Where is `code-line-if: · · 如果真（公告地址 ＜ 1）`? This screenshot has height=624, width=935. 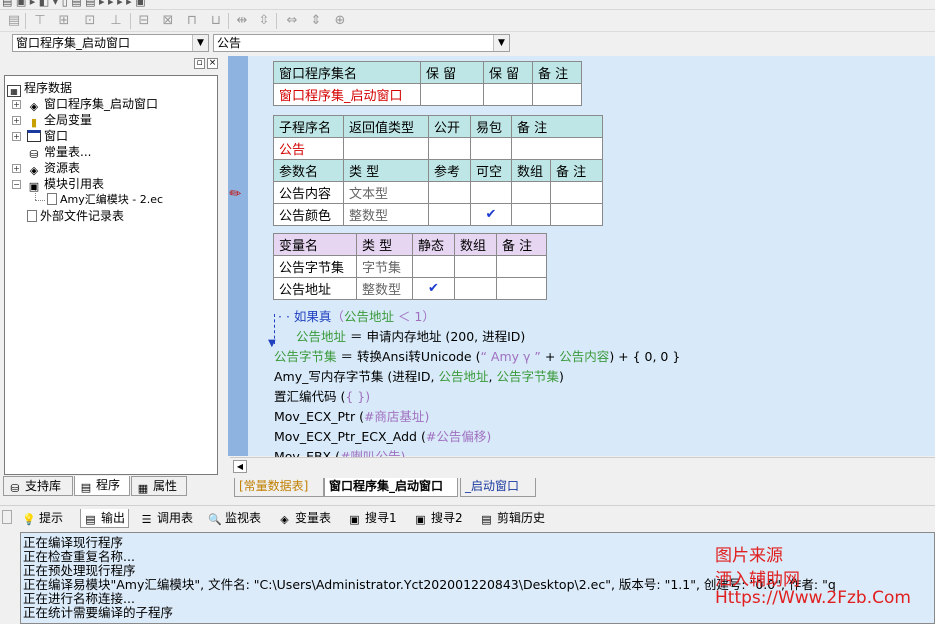
code-line-if: · · 如果真（公告地址 ＜ 1） is located at coordinates (356, 315).